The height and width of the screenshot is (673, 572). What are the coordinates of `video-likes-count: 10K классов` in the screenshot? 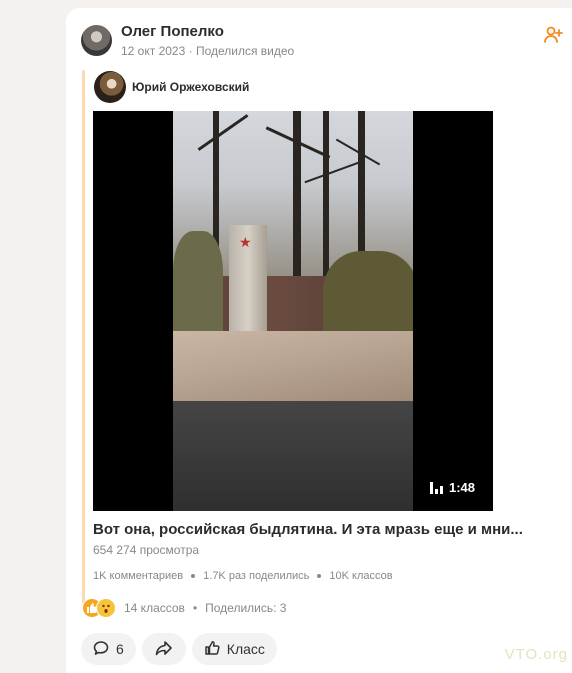 It's located at (361, 576).